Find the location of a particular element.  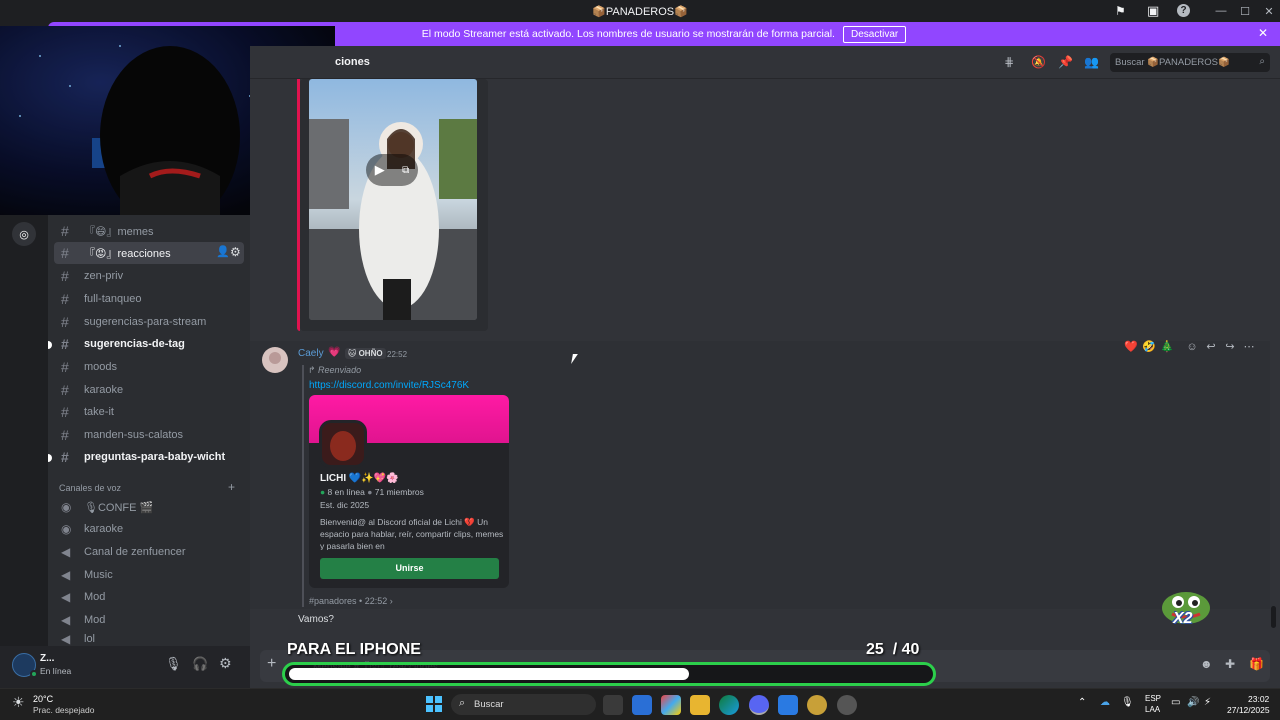

close-banner-icon: ✕ is located at coordinates (1263, 33).